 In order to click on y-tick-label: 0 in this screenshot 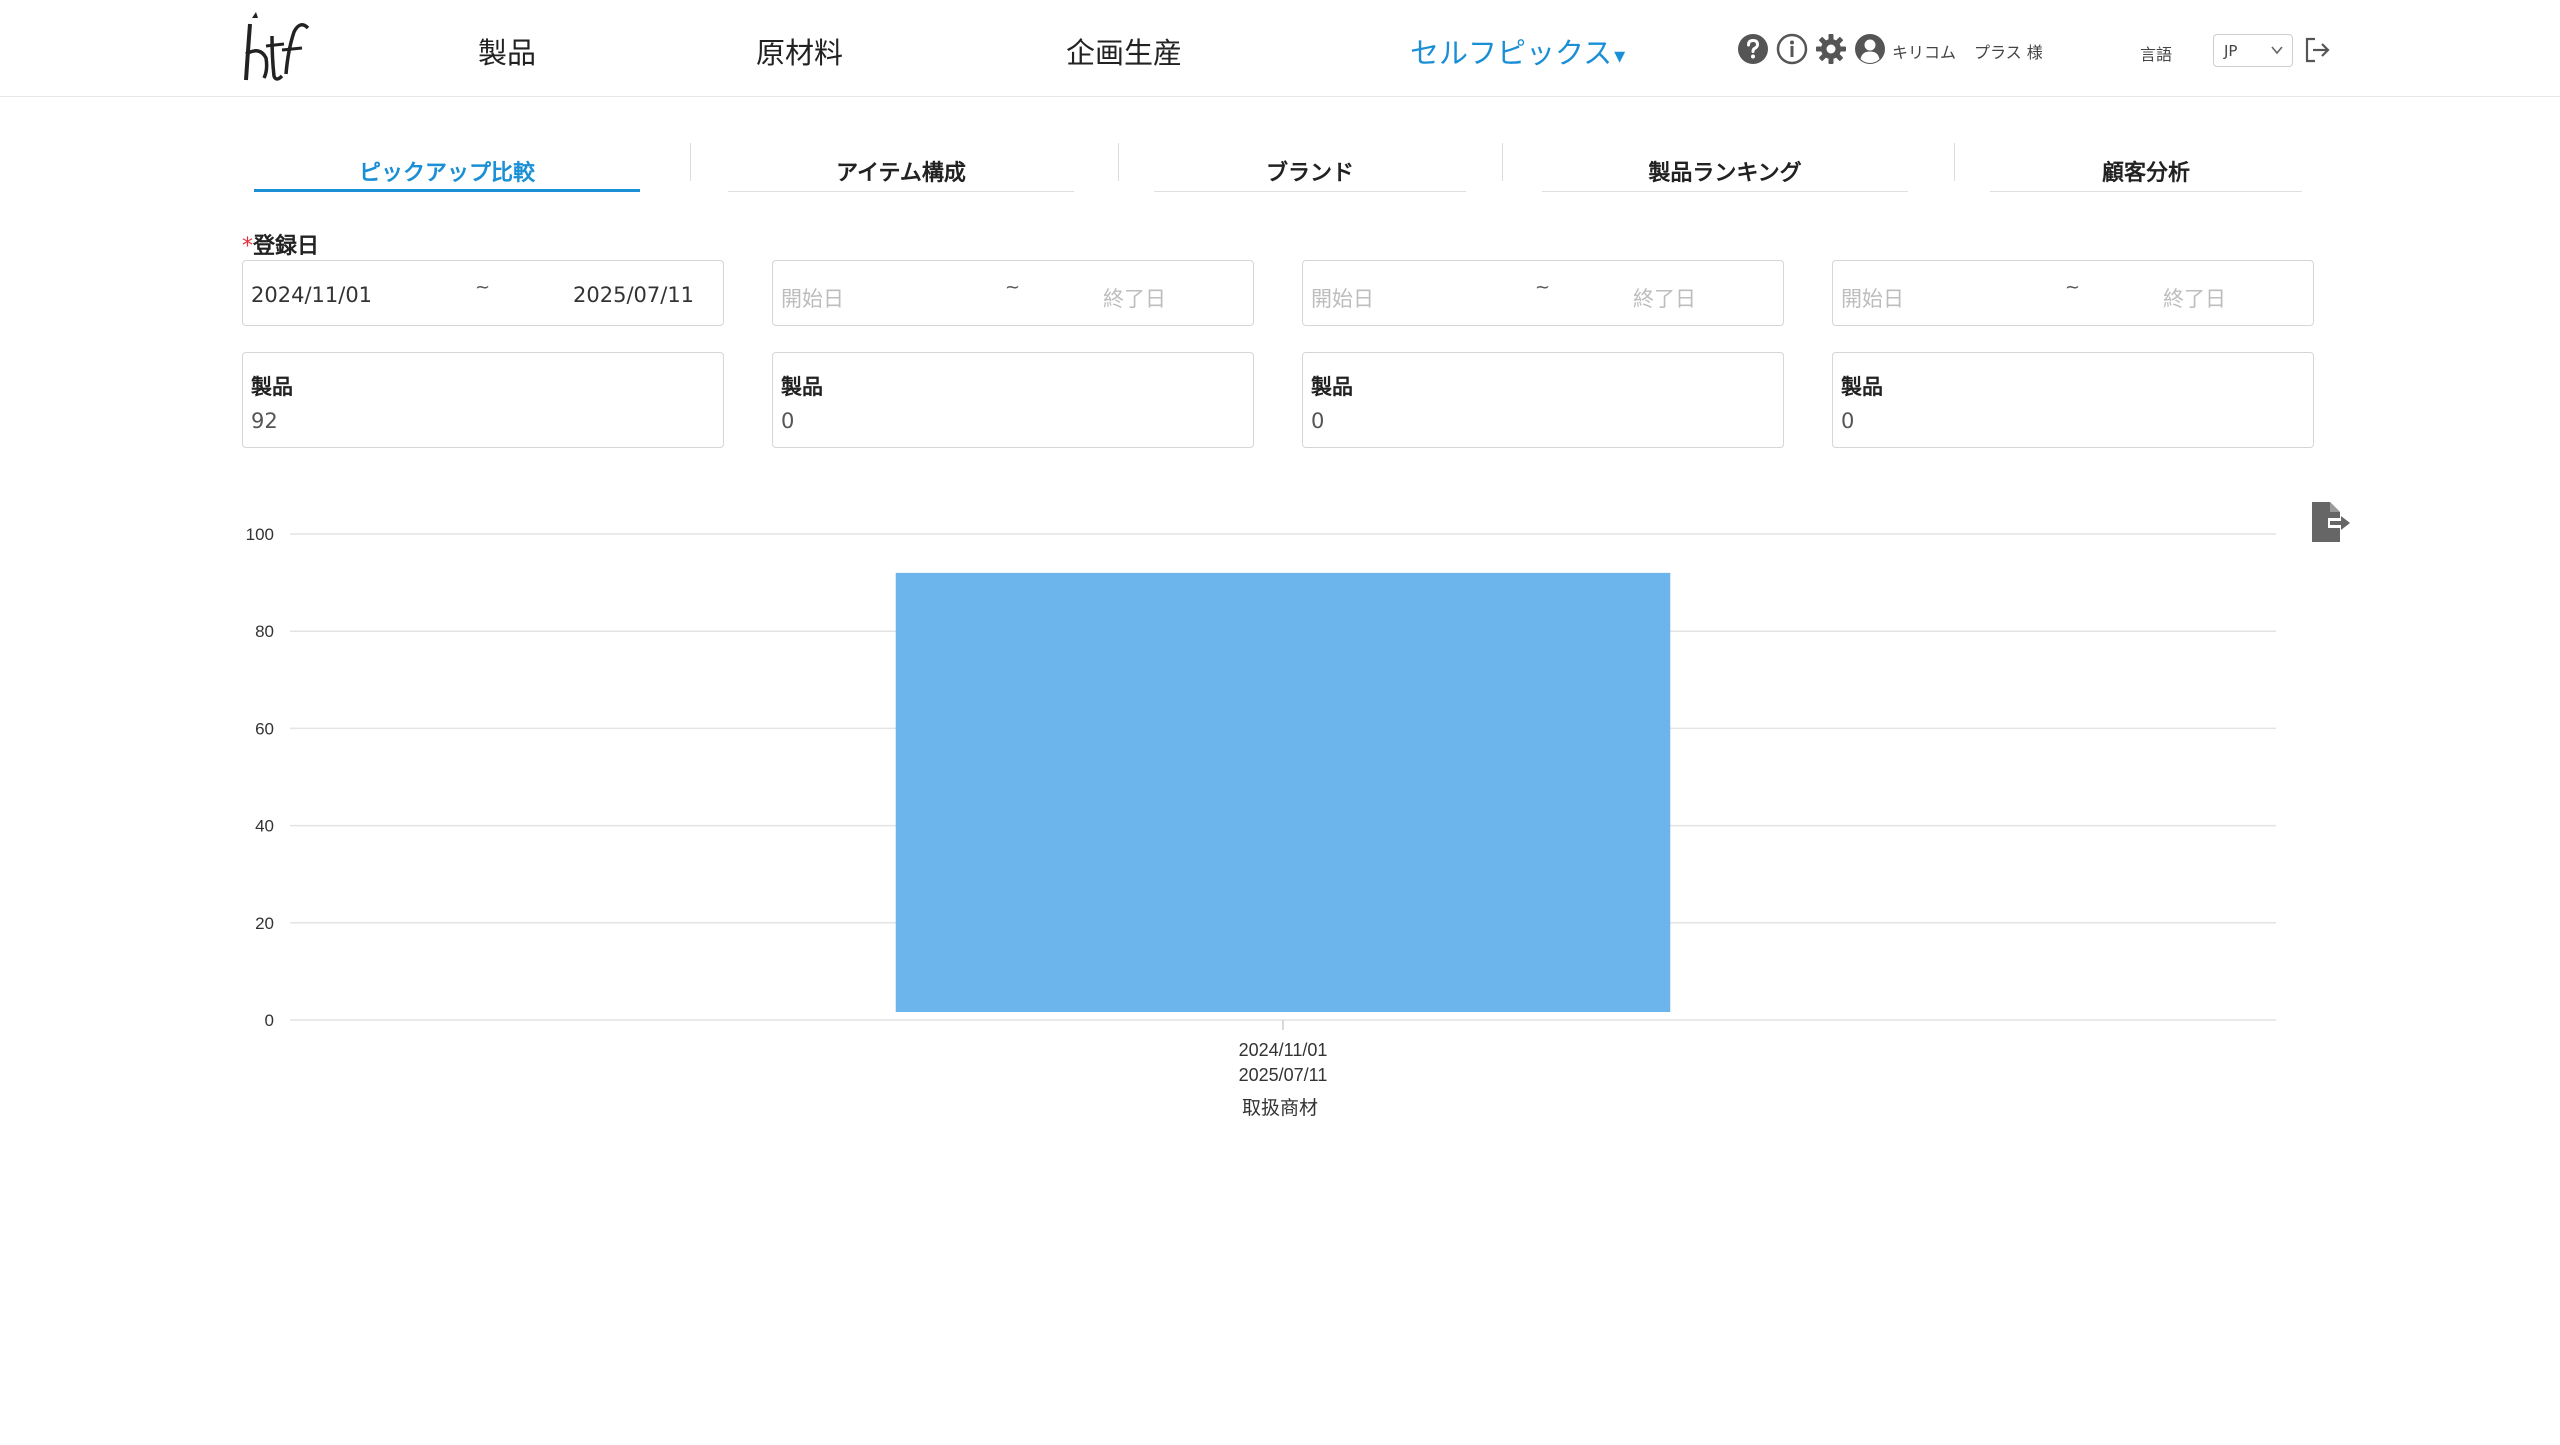, I will do `click(269, 1020)`.